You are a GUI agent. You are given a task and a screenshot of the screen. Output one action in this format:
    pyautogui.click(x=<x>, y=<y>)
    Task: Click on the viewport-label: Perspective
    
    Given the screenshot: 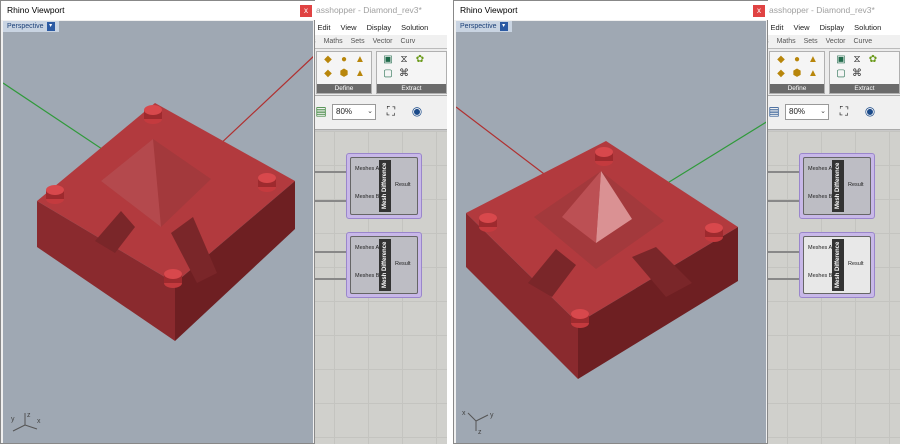 What is the action you would take?
    pyautogui.click(x=478, y=26)
    